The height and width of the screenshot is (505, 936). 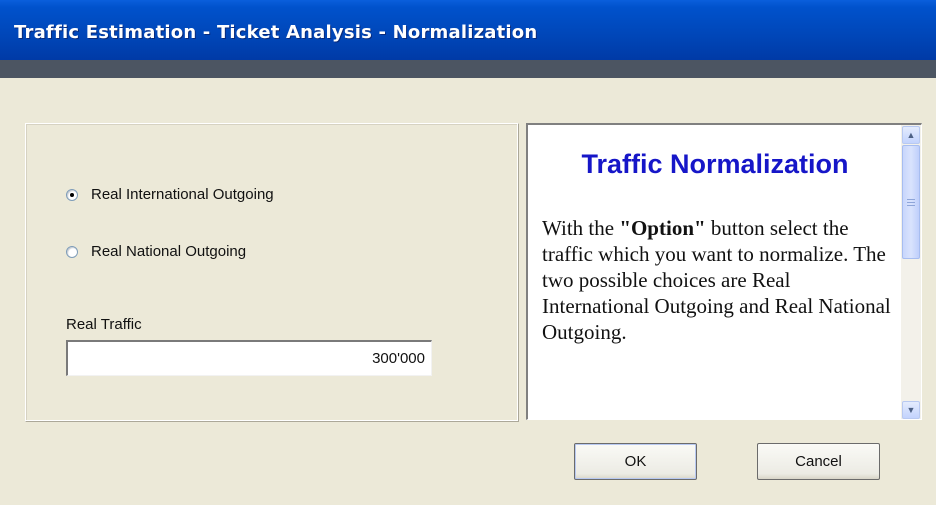 I want to click on help-scrollbar: ▲ ▼, so click(x=911, y=272).